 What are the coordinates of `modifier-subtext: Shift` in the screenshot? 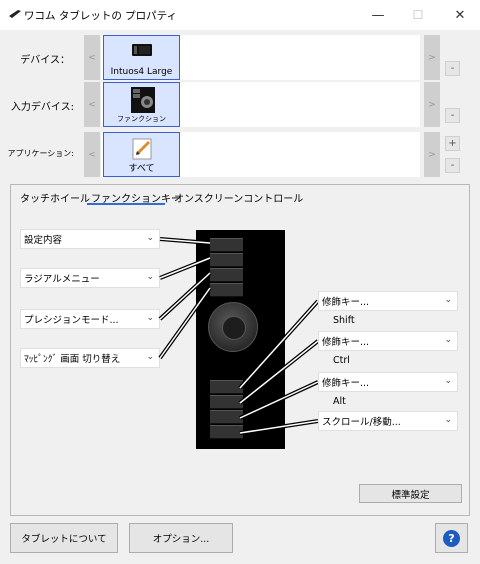 It's located at (344, 320).